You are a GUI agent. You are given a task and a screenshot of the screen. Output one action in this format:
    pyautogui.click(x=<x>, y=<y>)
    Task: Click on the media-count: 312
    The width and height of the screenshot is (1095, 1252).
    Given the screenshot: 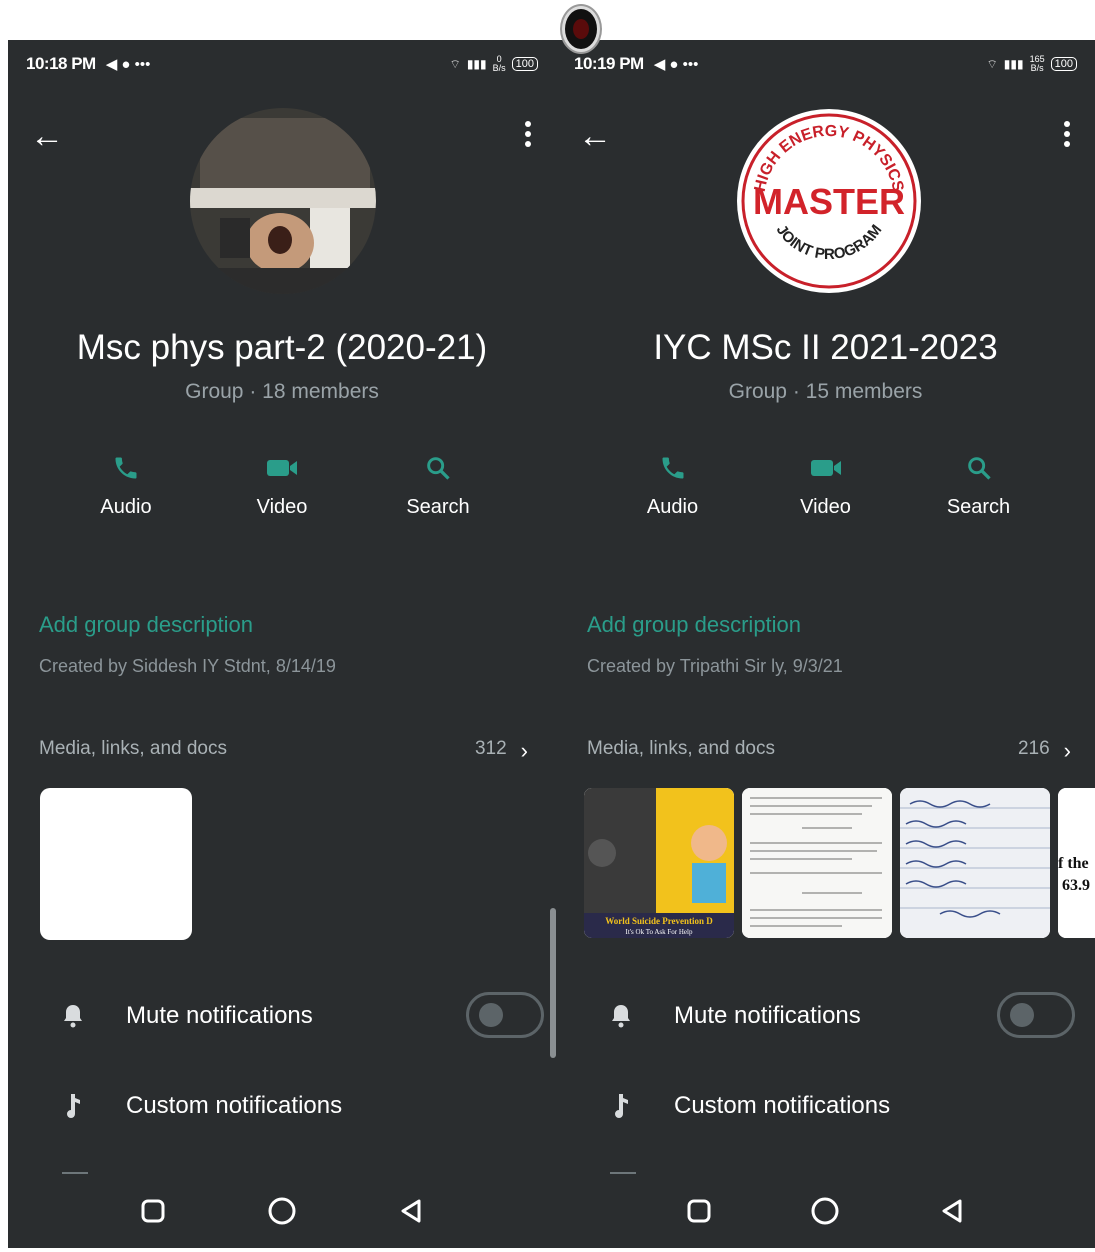 What is the action you would take?
    pyautogui.click(x=490, y=748)
    